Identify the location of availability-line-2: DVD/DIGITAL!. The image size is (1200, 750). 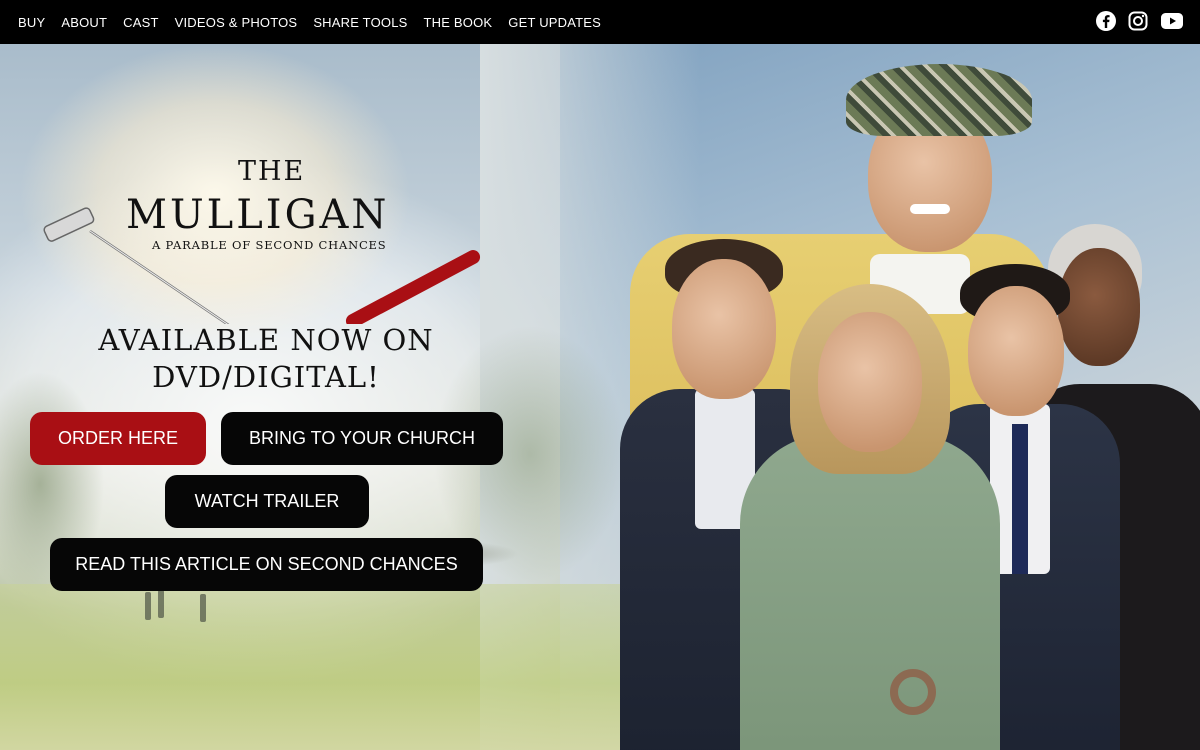
(266, 377).